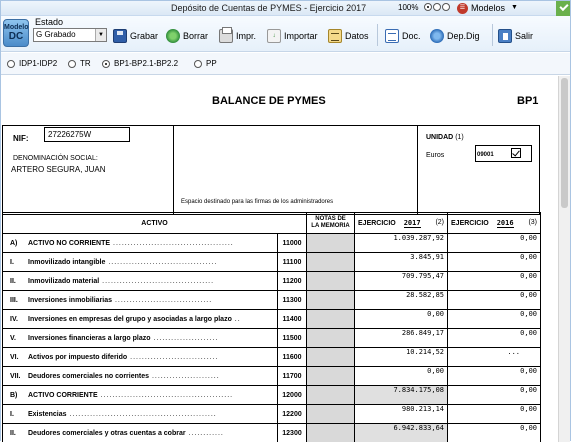  Describe the element at coordinates (563, 8) in the screenshot. I see `check-icon` at that location.